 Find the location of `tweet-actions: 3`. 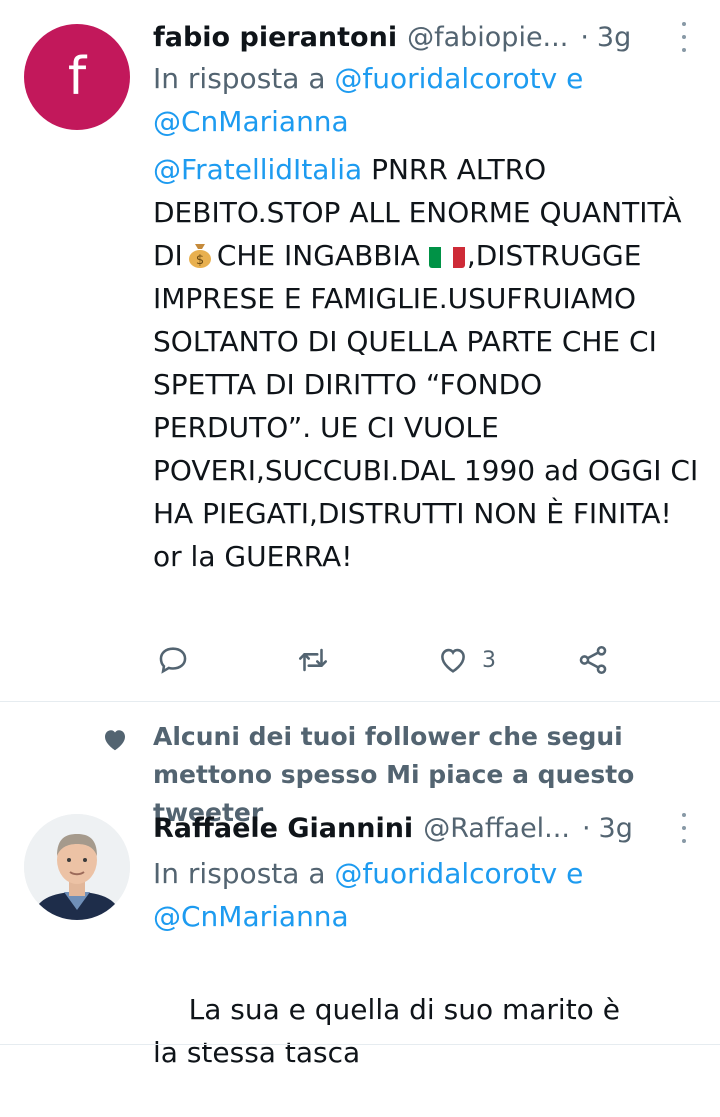

tweet-actions: 3 is located at coordinates (388, 660).